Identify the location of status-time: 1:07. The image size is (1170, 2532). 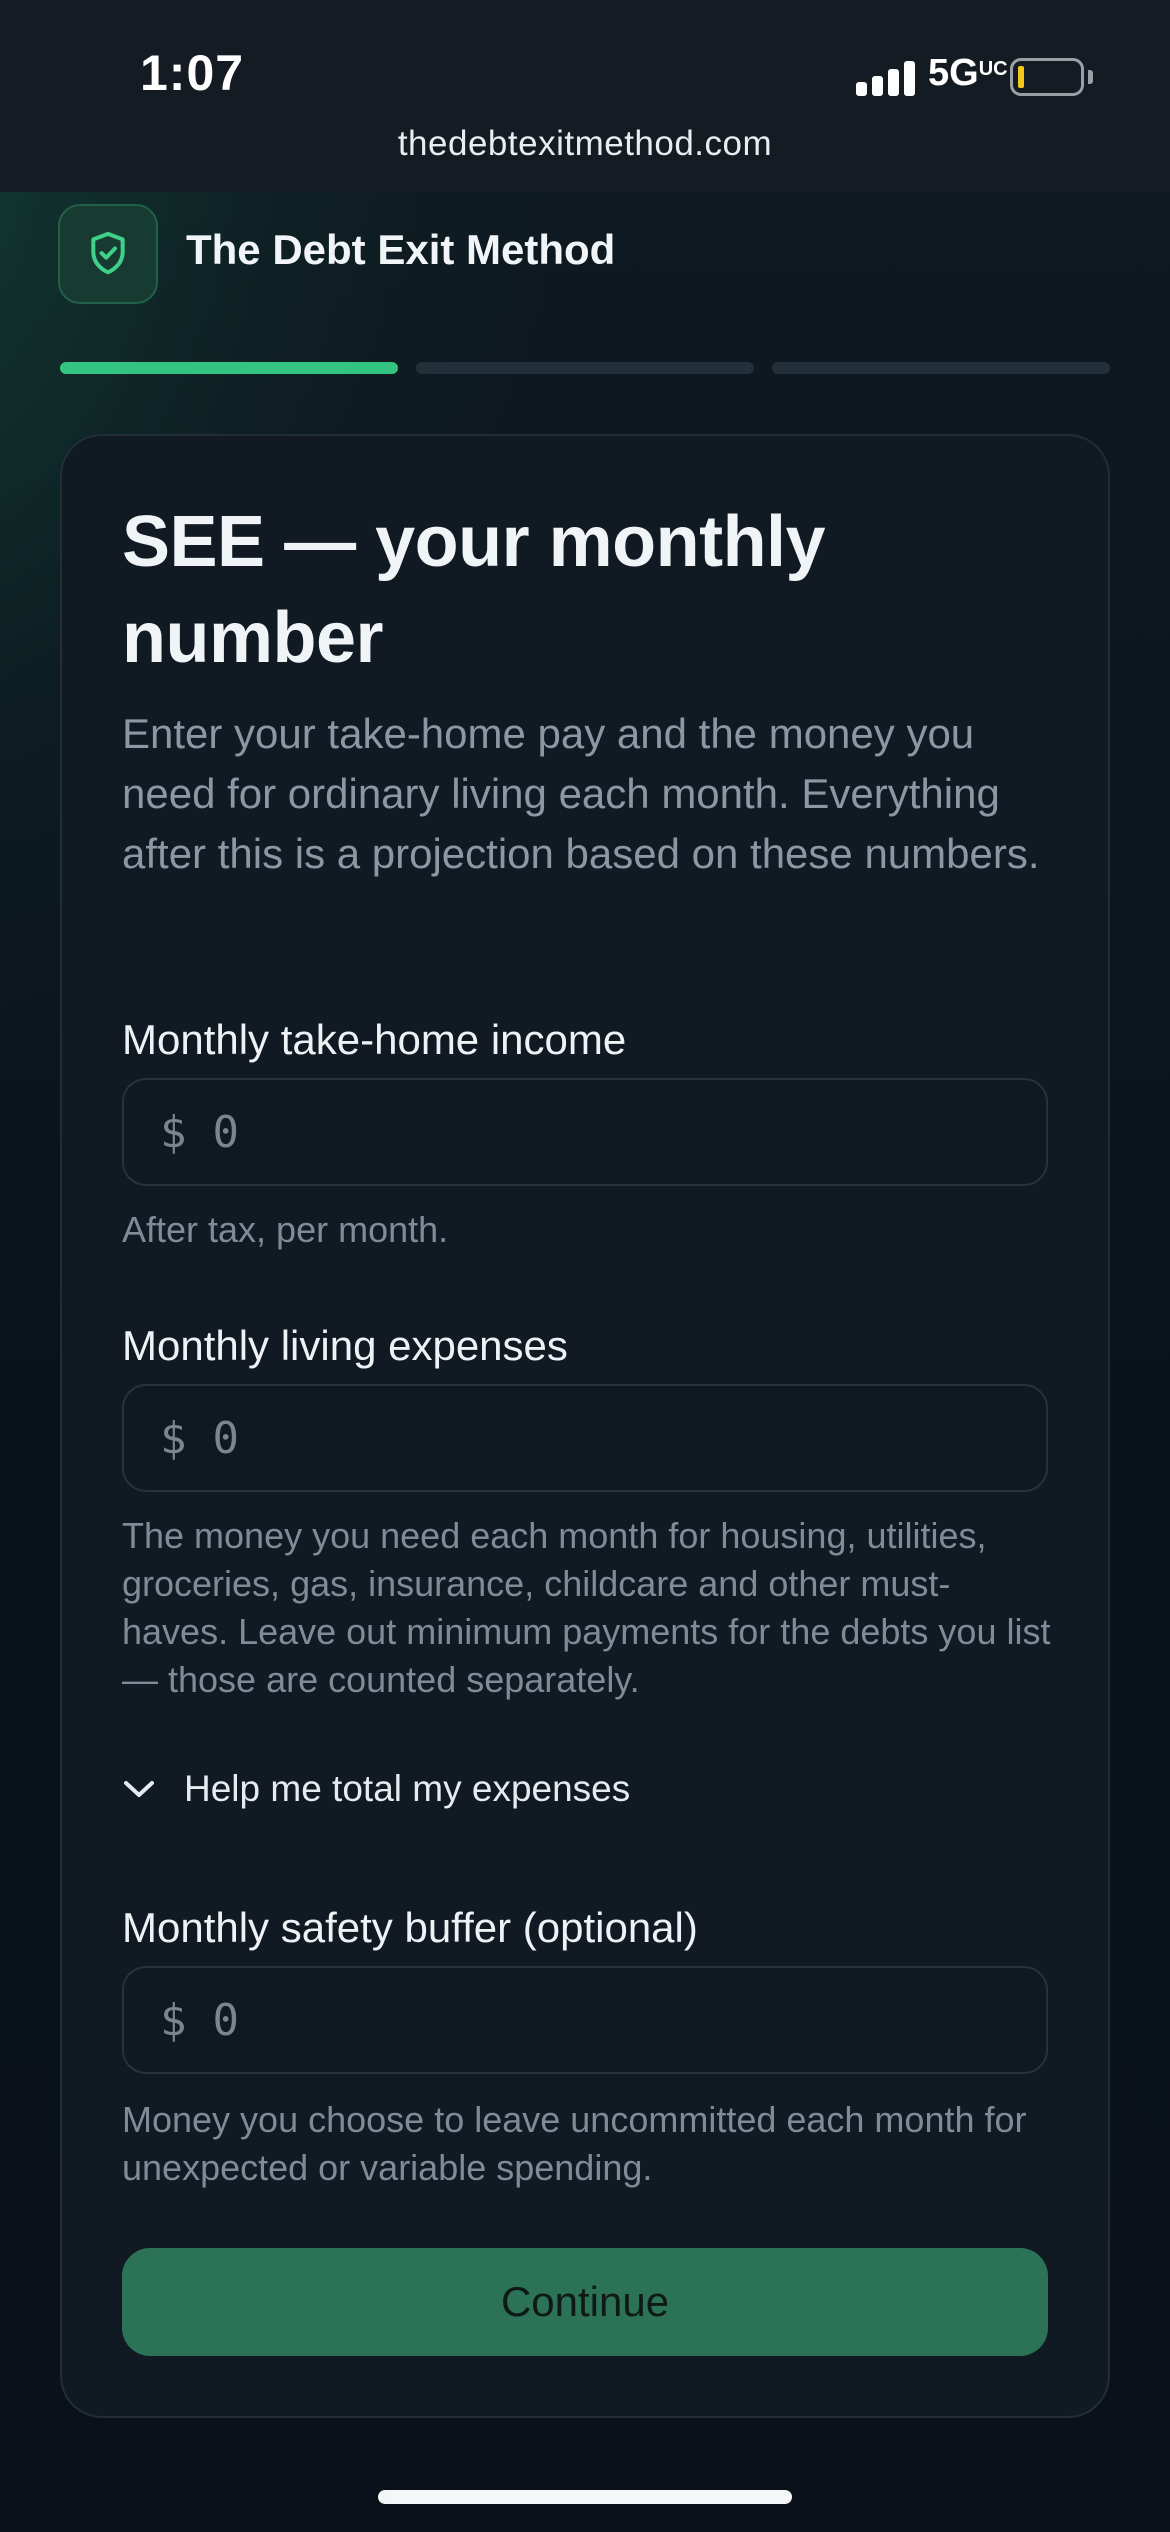
(192, 73).